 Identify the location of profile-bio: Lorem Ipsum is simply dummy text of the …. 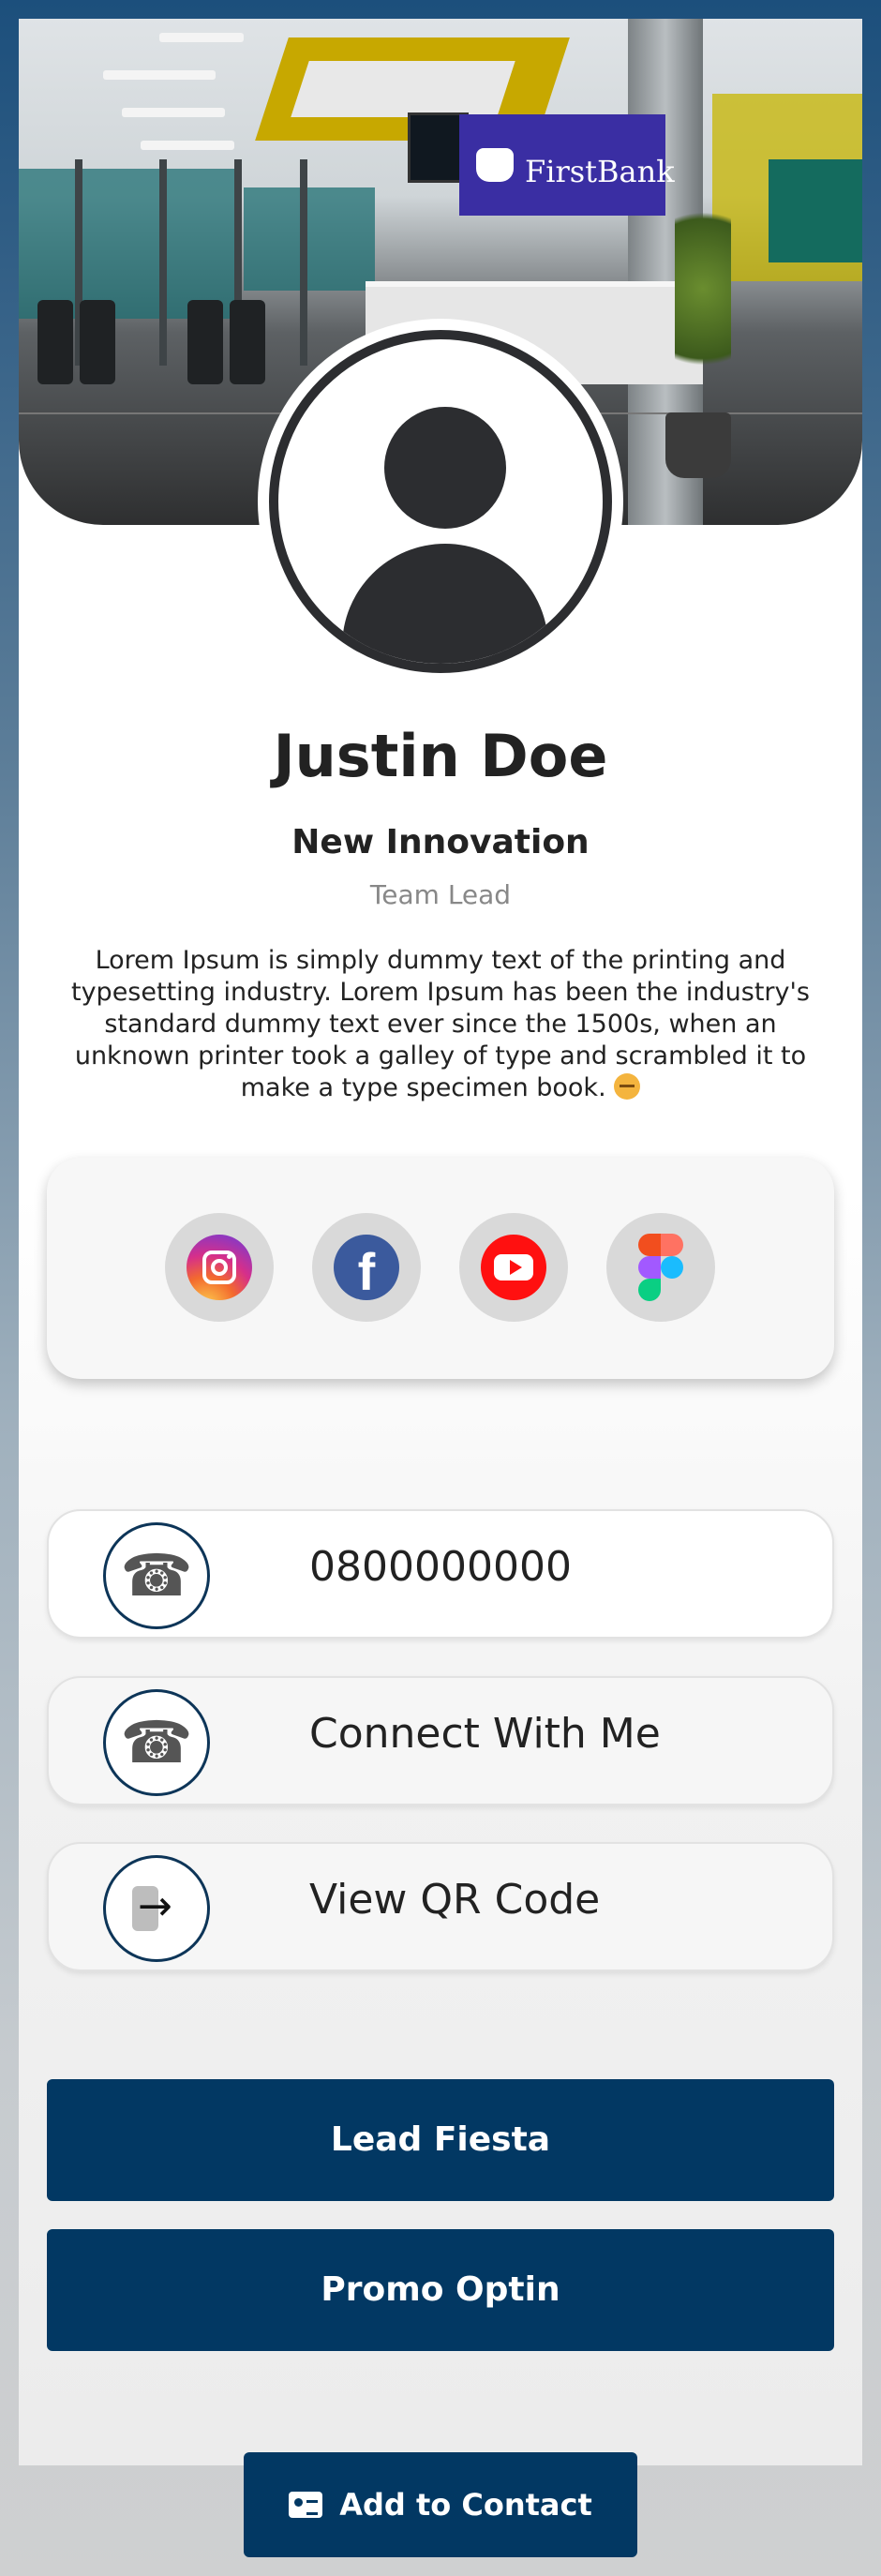
(441, 1024).